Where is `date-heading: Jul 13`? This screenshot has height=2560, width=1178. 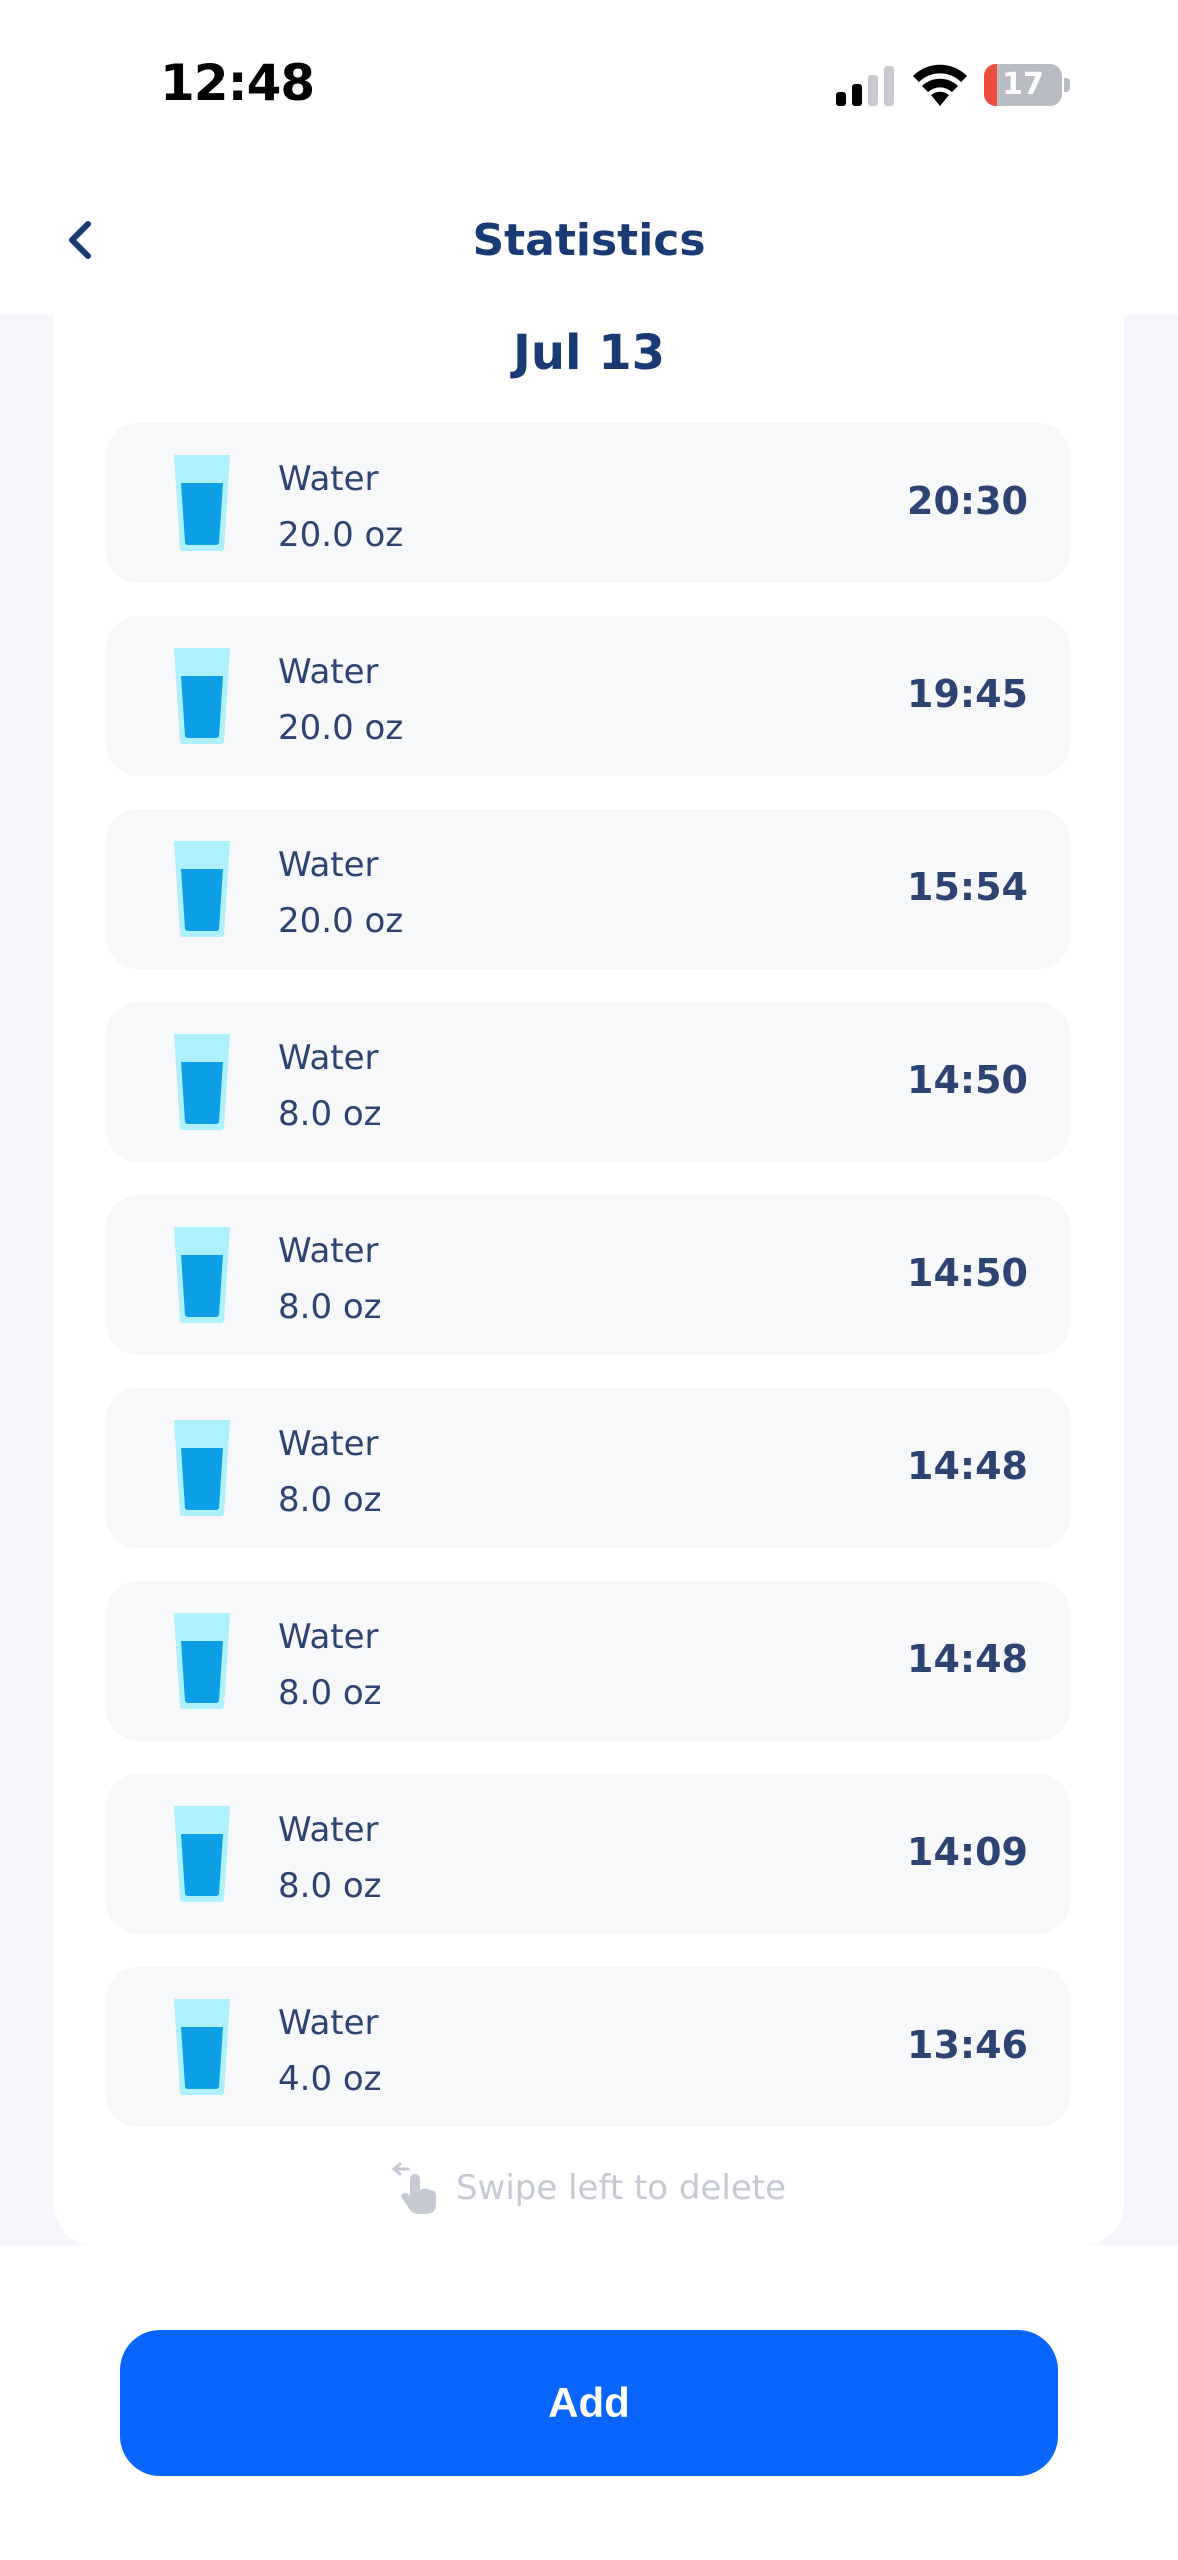 date-heading: Jul 13 is located at coordinates (589, 353).